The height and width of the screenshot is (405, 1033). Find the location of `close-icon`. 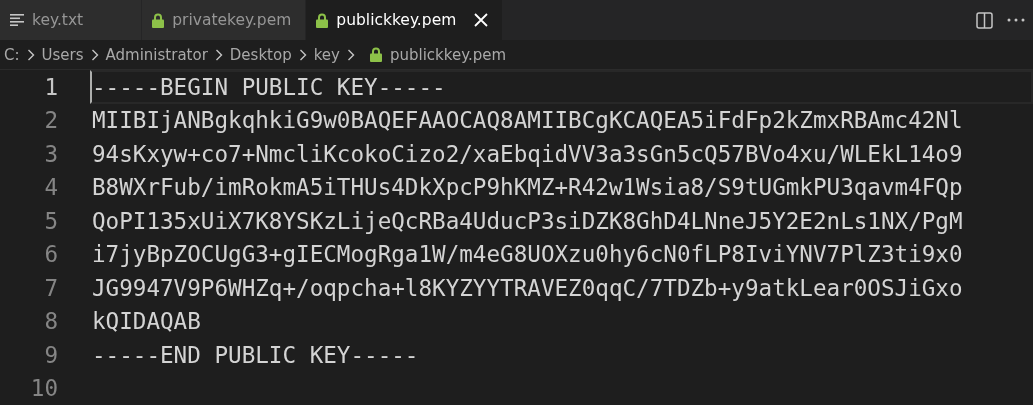

close-icon is located at coordinates (481, 20).